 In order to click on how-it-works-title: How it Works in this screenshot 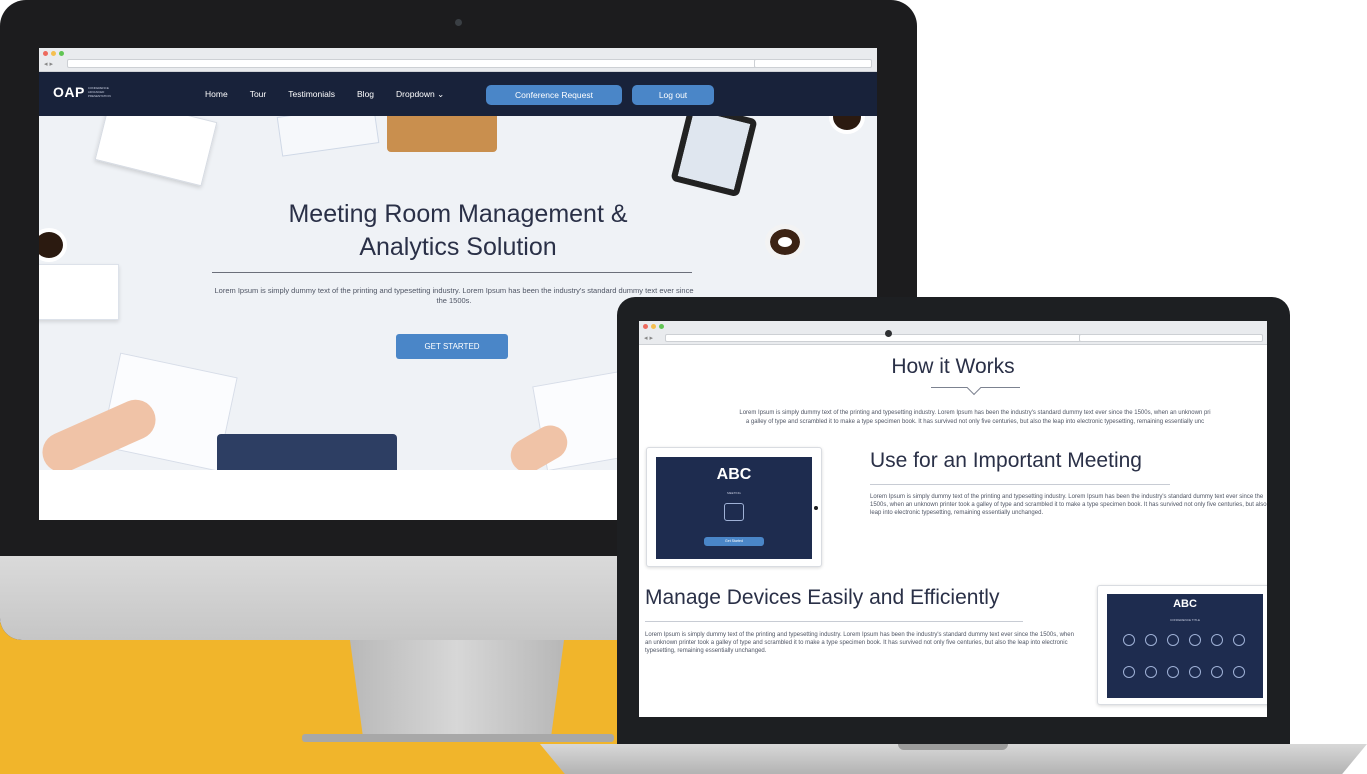, I will do `click(953, 366)`.